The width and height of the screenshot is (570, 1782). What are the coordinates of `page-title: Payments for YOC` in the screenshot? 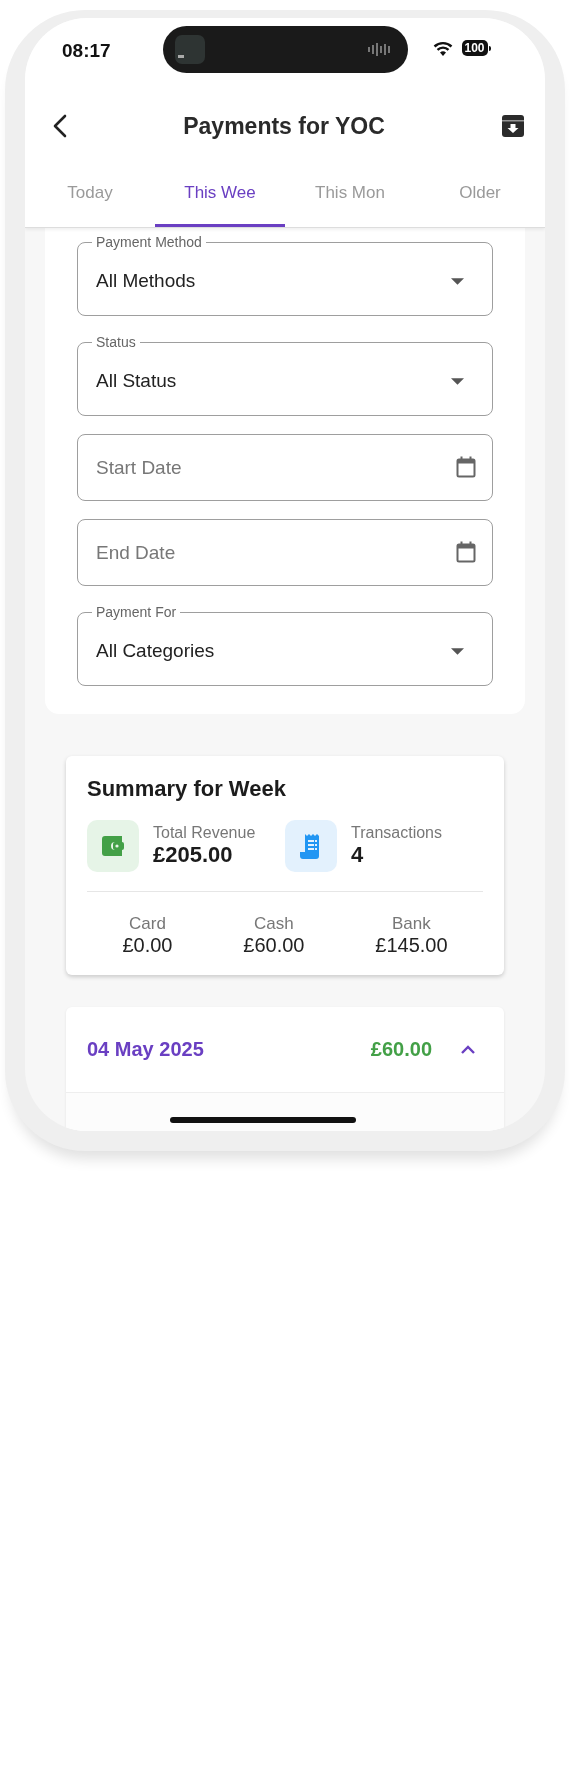 It's located at (284, 126).